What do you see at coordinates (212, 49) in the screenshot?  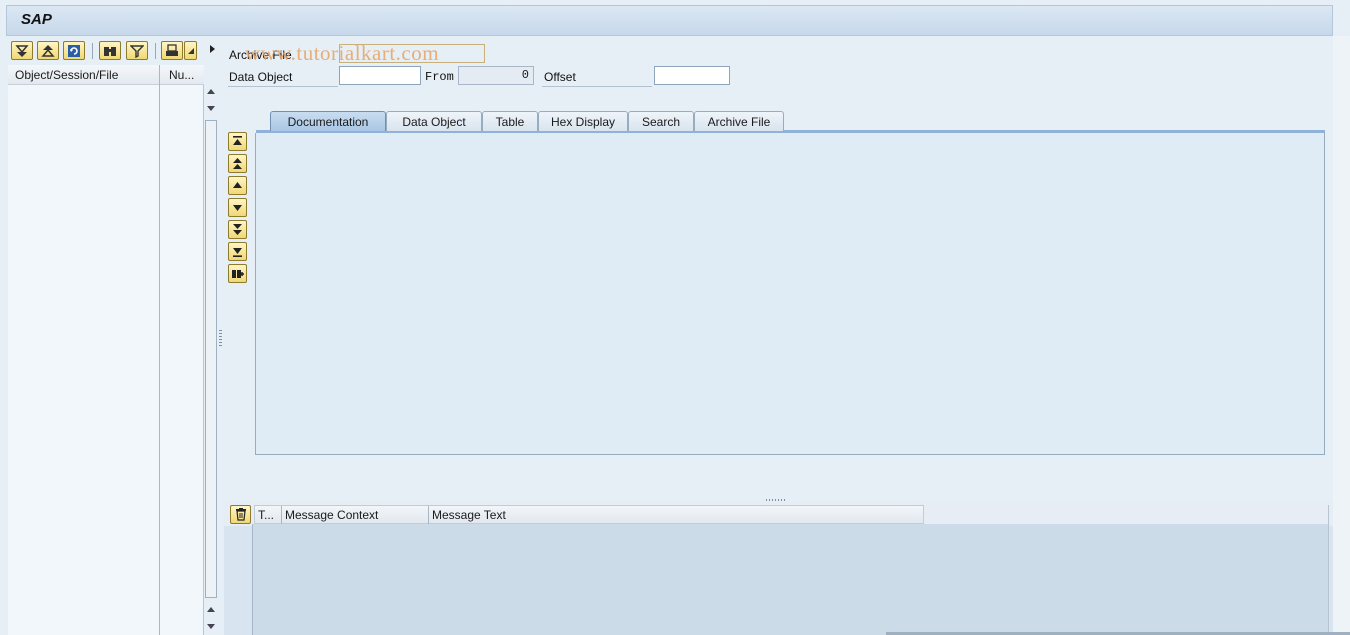 I see `toolbar-more-icon` at bounding box center [212, 49].